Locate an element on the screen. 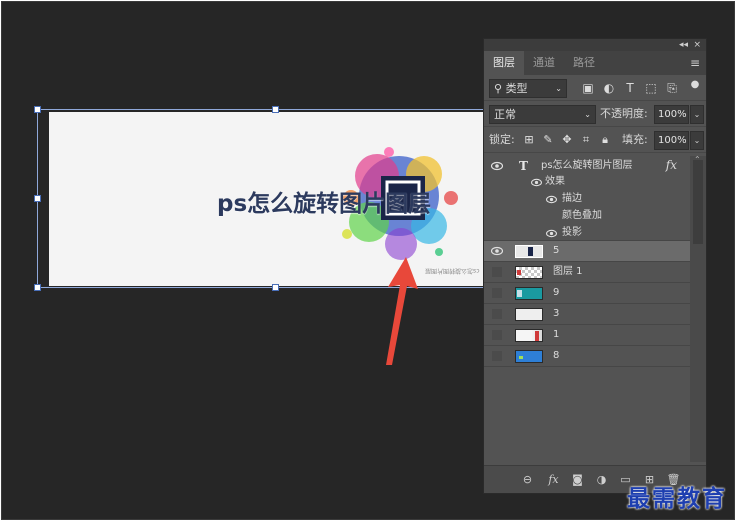  red-arrow-annotation is located at coordinates (402, 311).